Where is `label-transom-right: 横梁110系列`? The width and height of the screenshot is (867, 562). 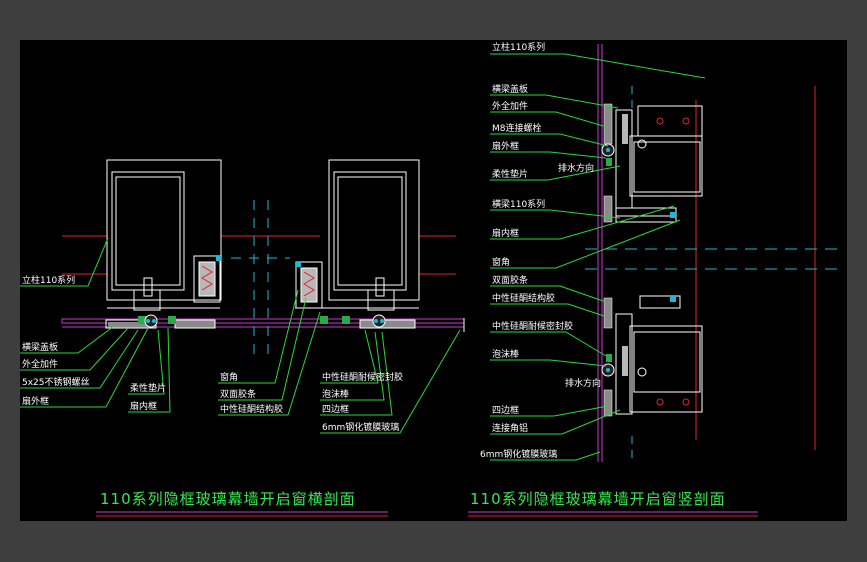
label-transom-right: 横梁110系列 is located at coordinates (518, 204).